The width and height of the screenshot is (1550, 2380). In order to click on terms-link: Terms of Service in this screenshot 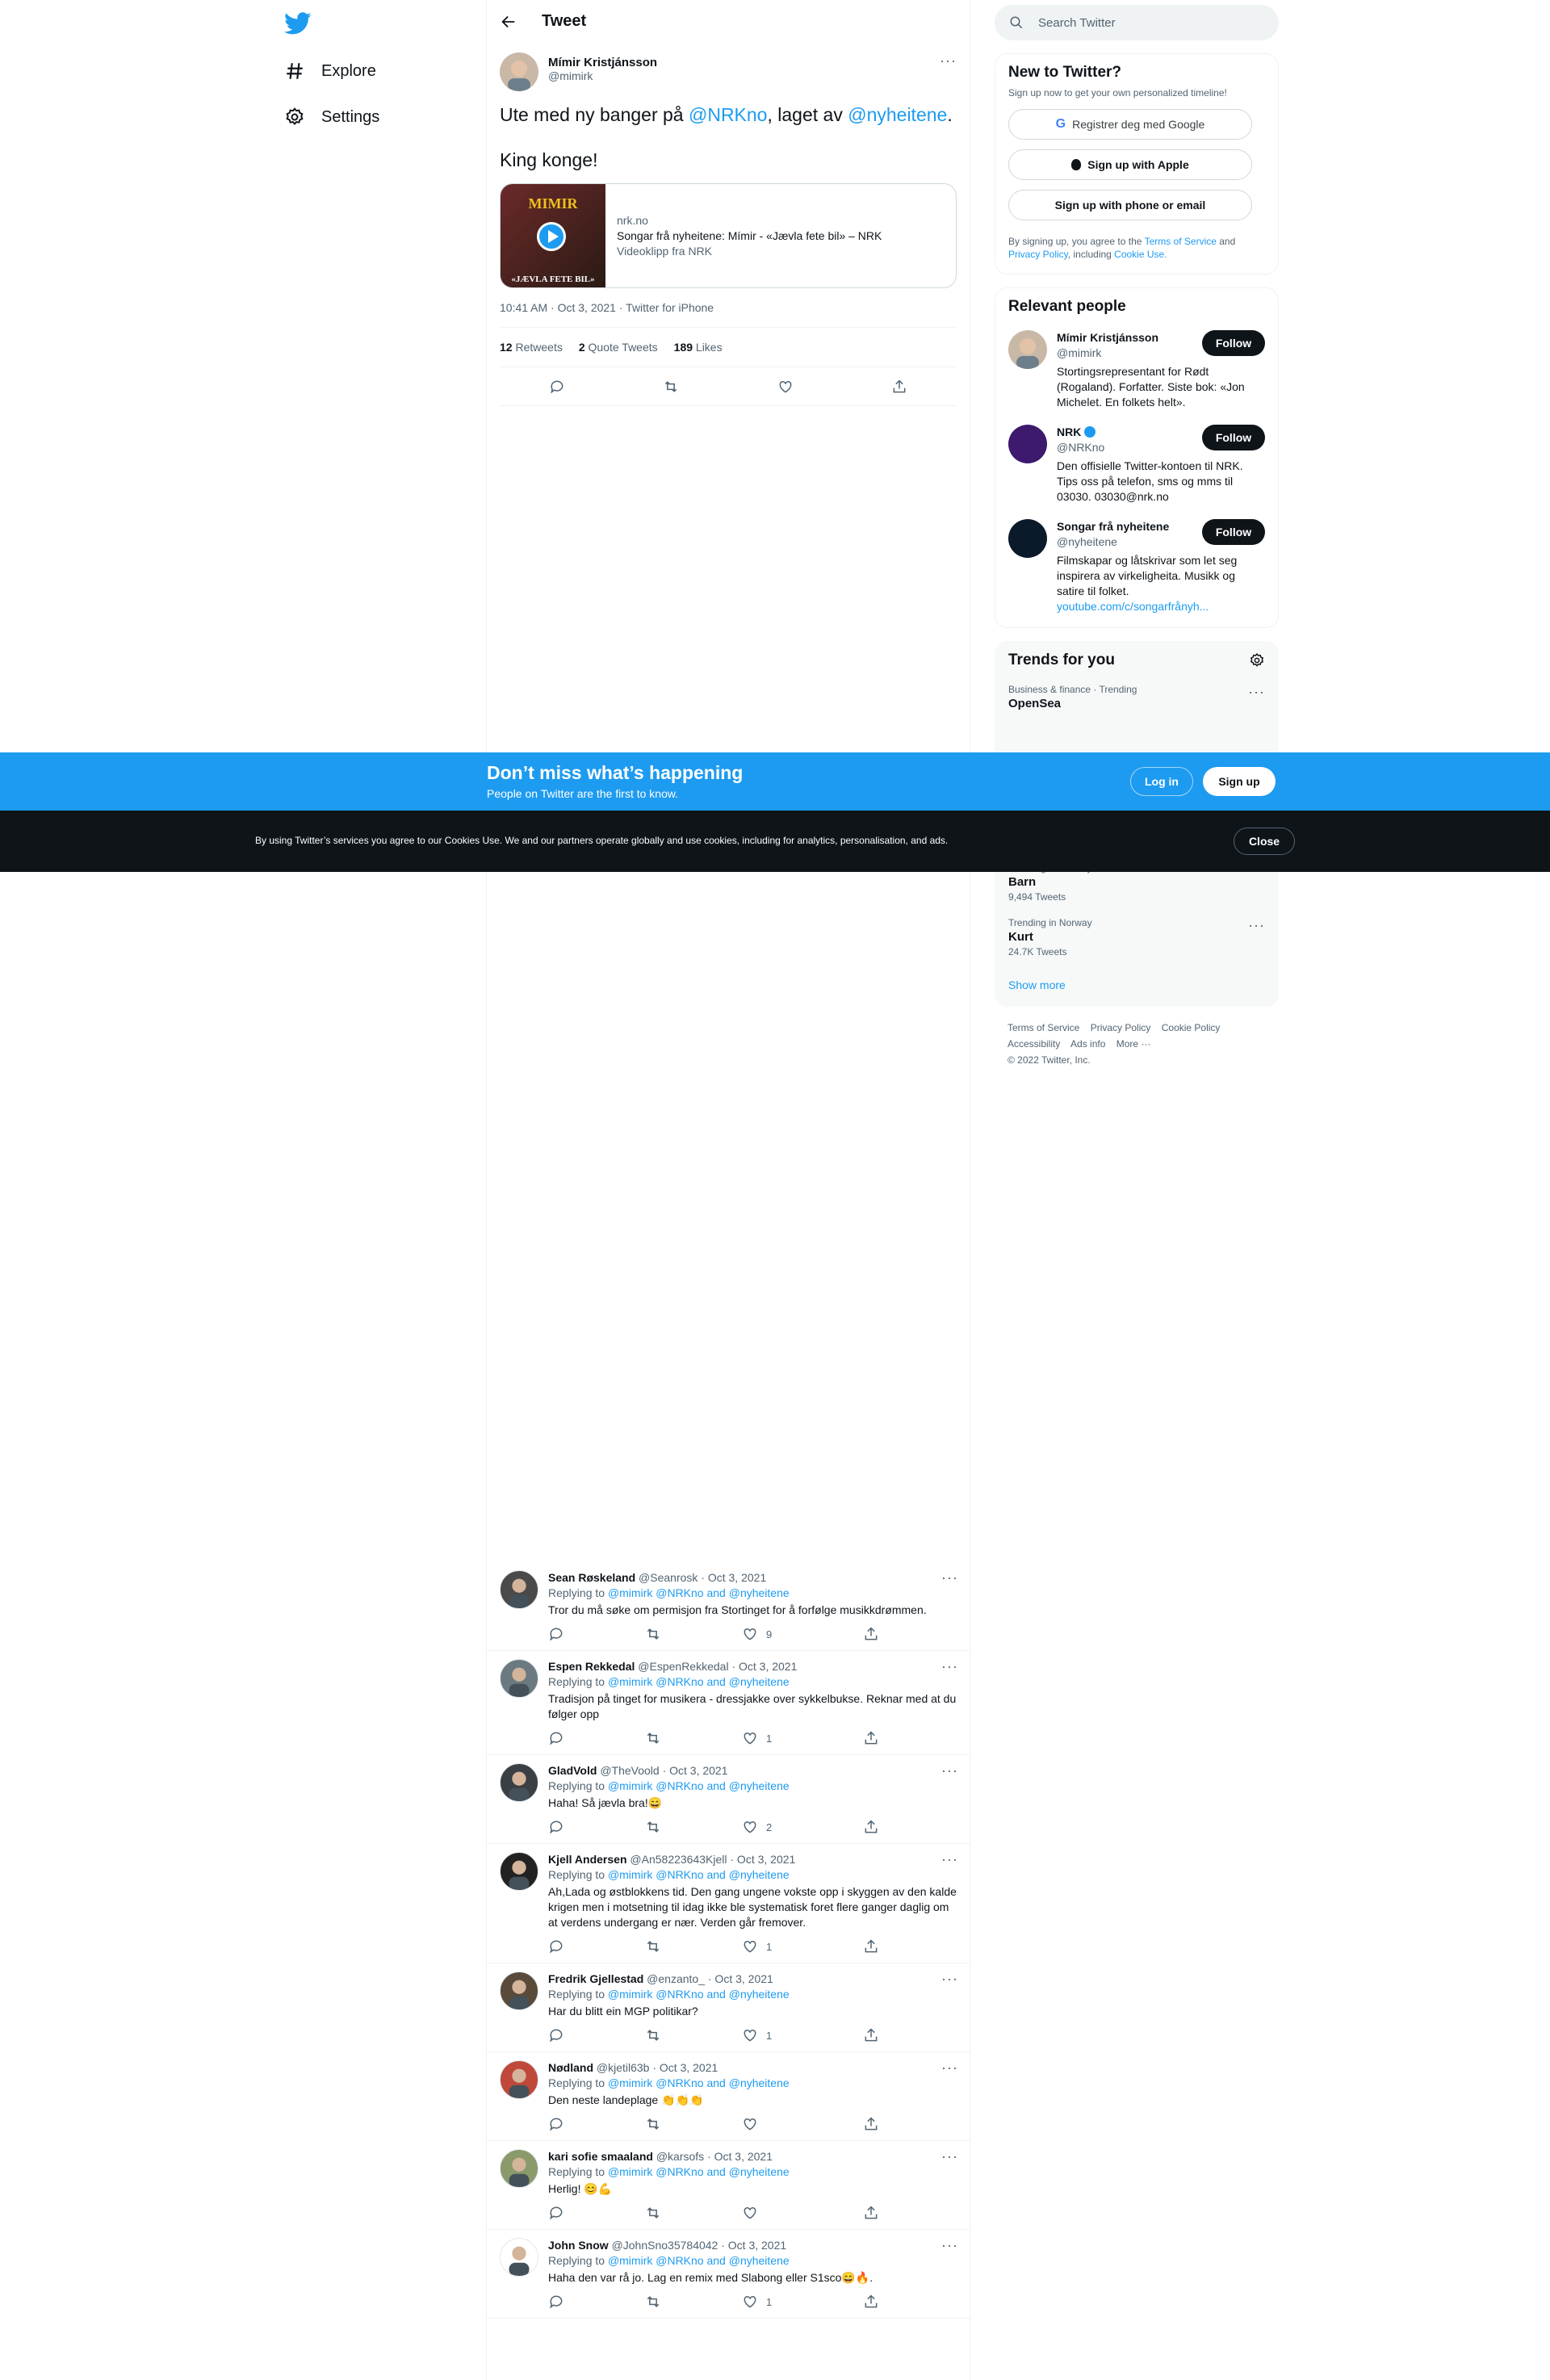, I will do `click(1181, 241)`.